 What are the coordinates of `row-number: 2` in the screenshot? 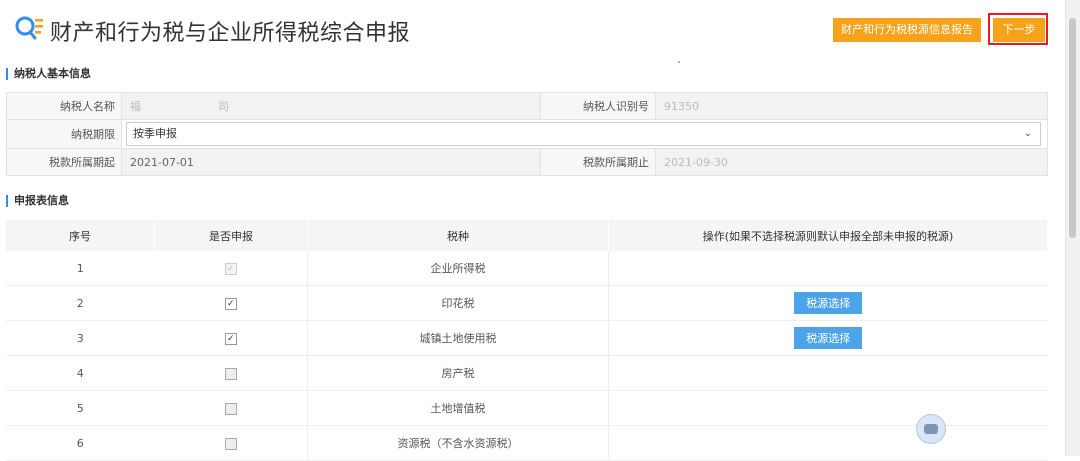 It's located at (80, 303).